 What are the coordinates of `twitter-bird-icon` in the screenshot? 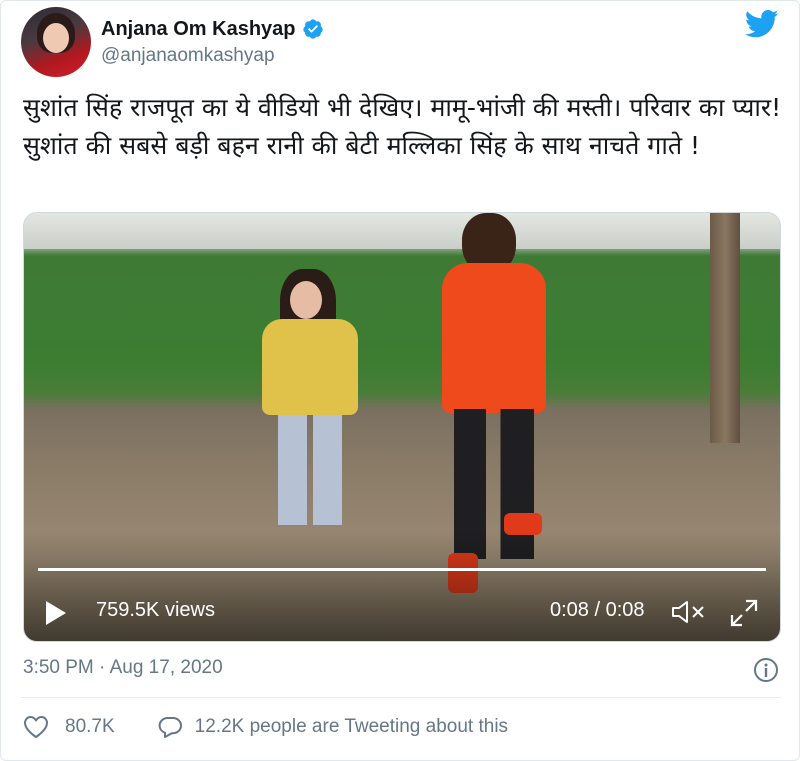 It's located at (762, 24).